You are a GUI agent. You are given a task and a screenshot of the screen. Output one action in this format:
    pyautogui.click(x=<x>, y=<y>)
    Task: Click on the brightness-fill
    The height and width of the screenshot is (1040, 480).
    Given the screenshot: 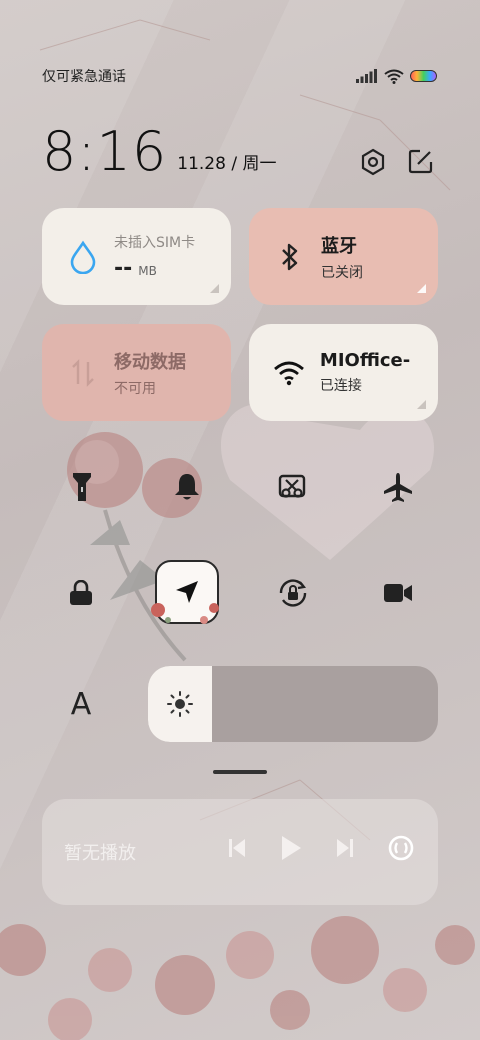 What is the action you would take?
    pyautogui.click(x=180, y=704)
    